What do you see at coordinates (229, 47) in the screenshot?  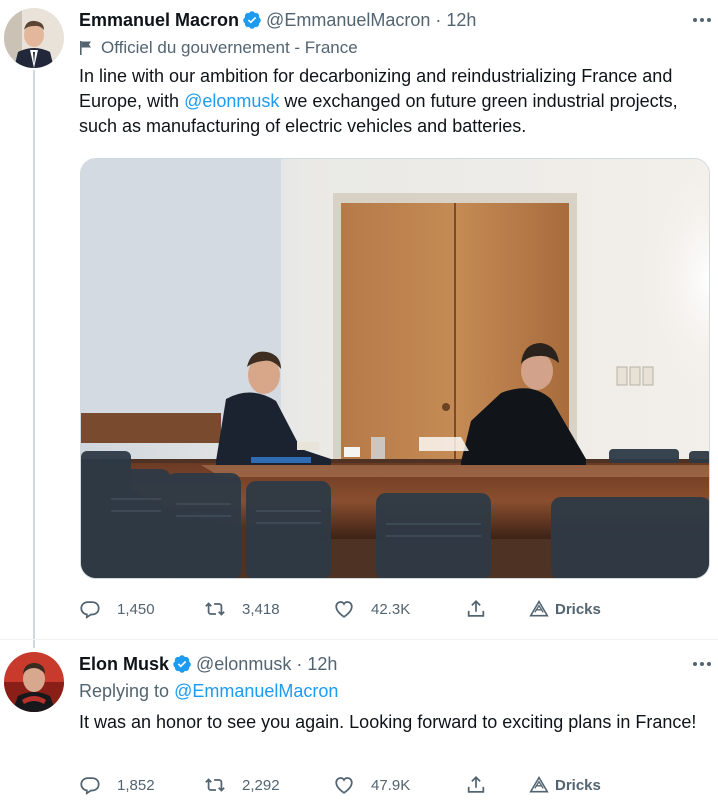 I see `affiliation-text: Officiel du gouvernement - France` at bounding box center [229, 47].